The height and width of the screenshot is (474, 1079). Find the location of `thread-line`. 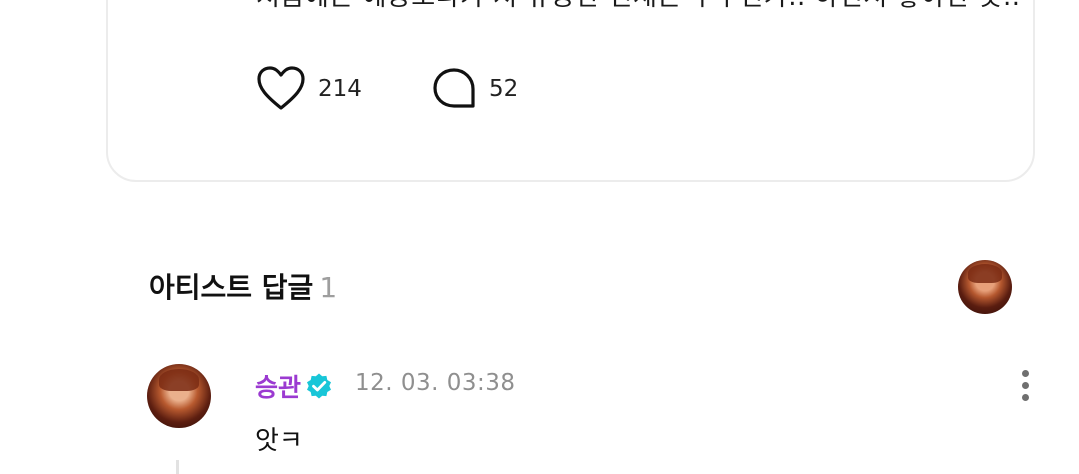

thread-line is located at coordinates (177, 467).